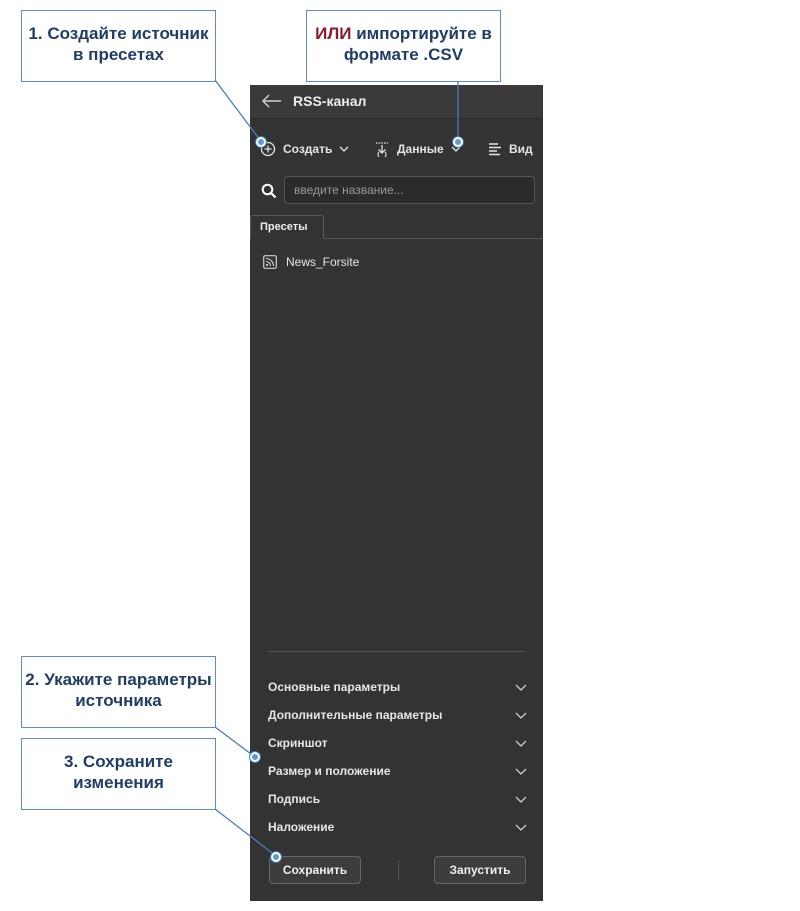 The height and width of the screenshot is (911, 800). What do you see at coordinates (308, 149) in the screenshot?
I see `create-label: Создать` at bounding box center [308, 149].